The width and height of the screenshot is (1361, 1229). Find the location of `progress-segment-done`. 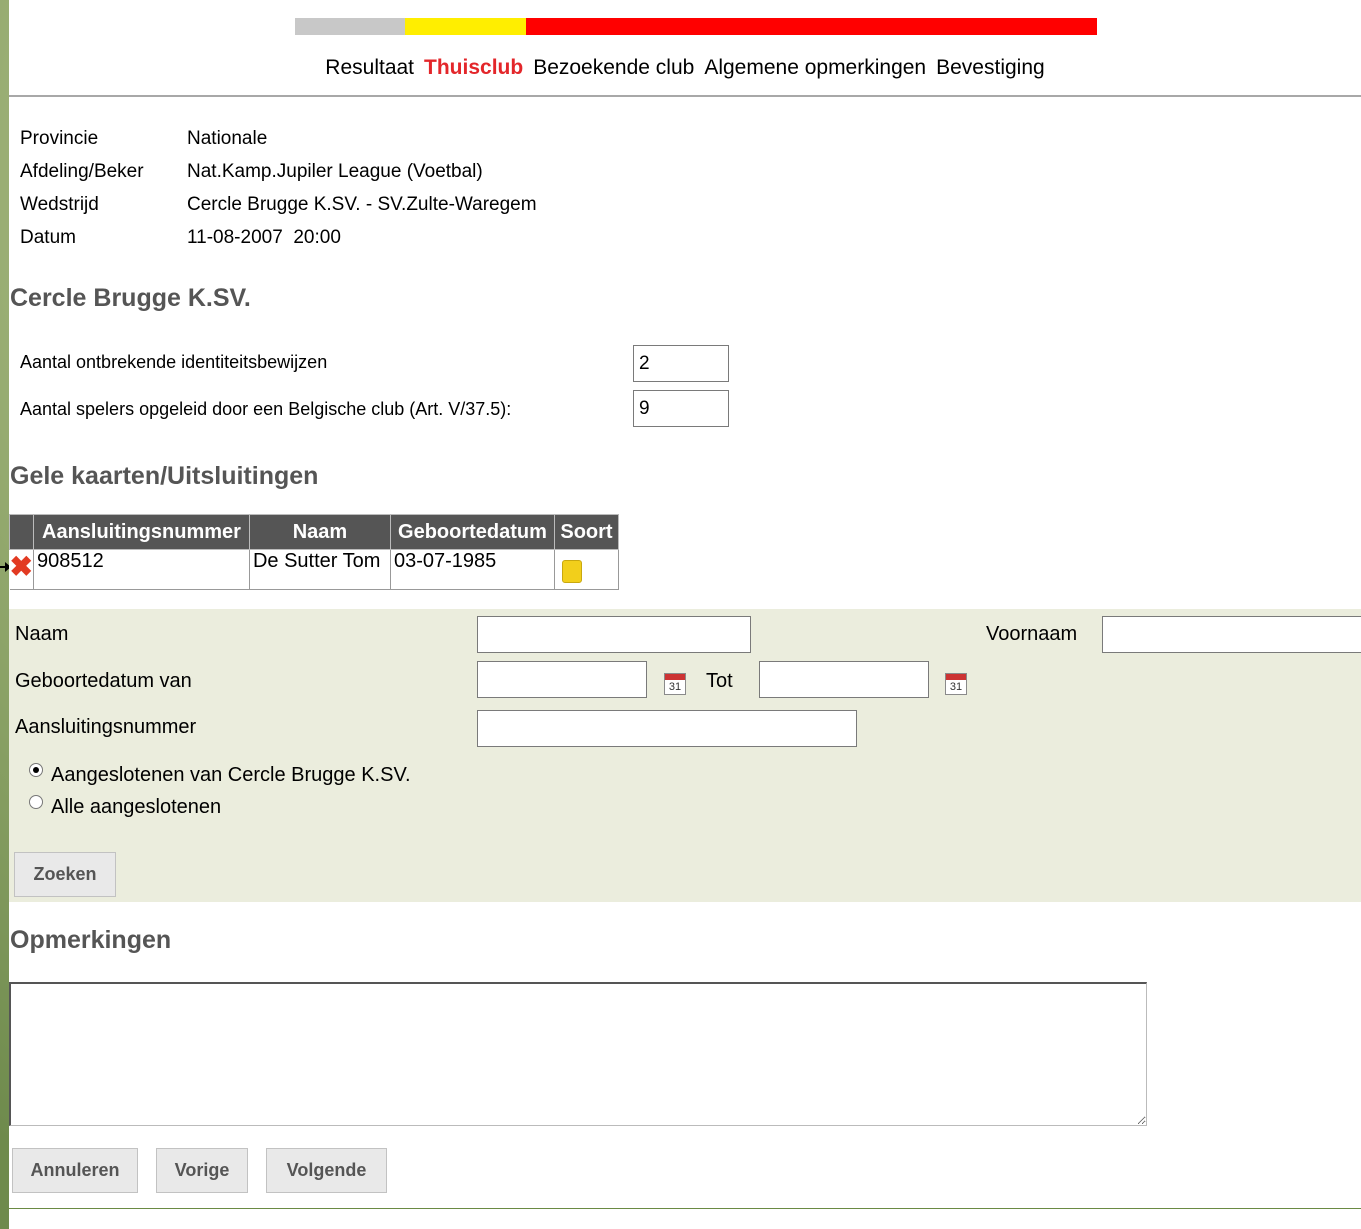

progress-segment-done is located at coordinates (350, 26).